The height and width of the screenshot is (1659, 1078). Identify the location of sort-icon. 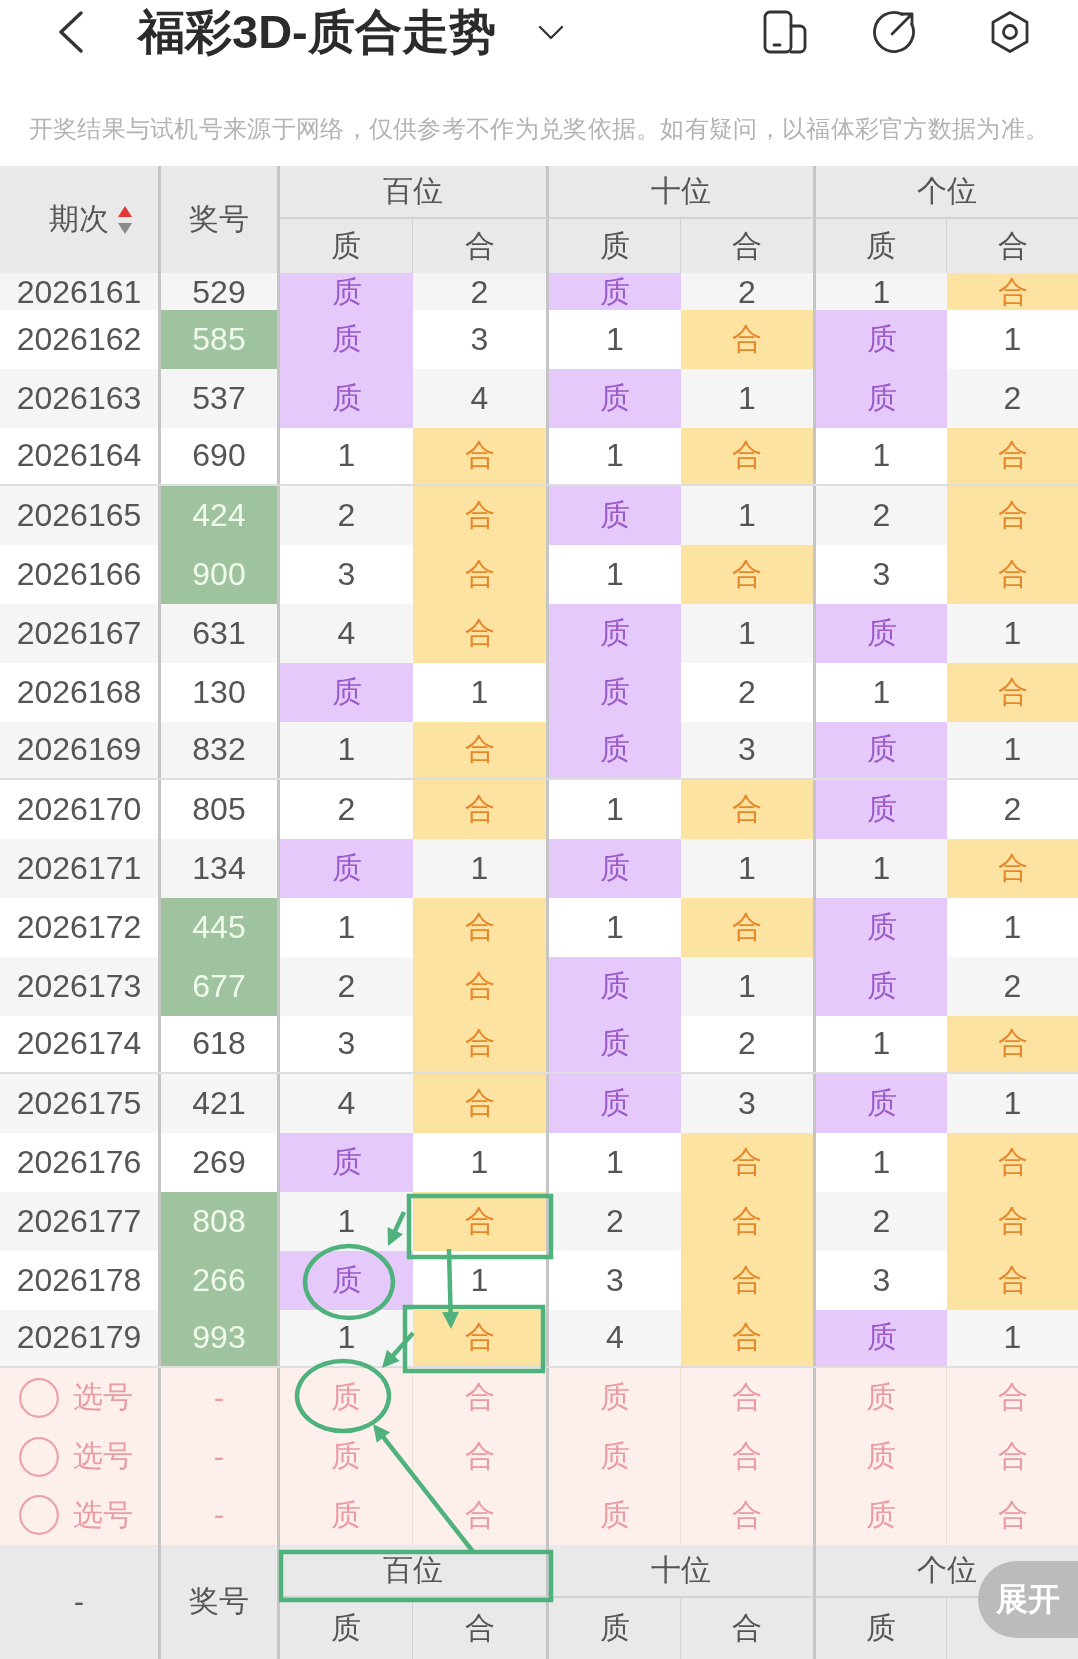
(125, 219).